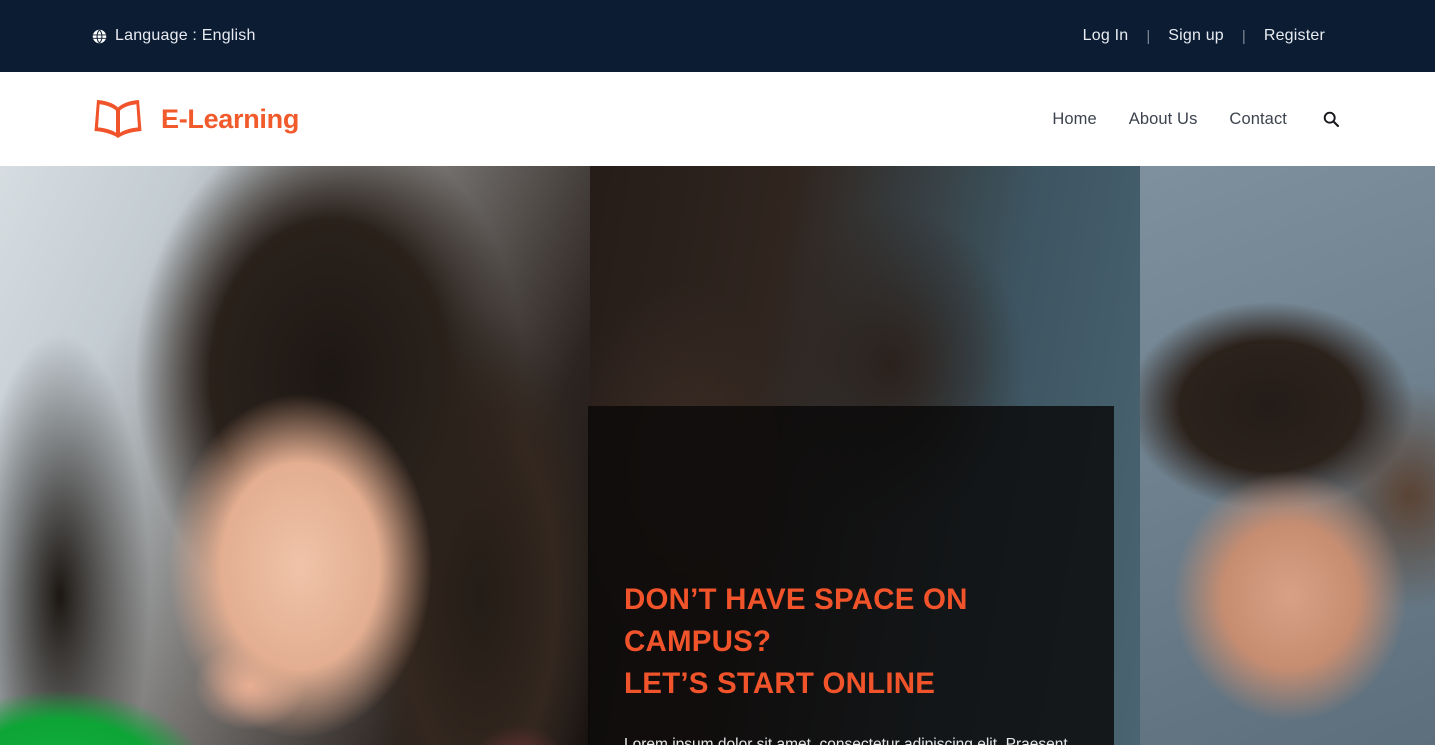 The height and width of the screenshot is (745, 1435). I want to click on main-navigation: Home About Us Contact, so click(1189, 119).